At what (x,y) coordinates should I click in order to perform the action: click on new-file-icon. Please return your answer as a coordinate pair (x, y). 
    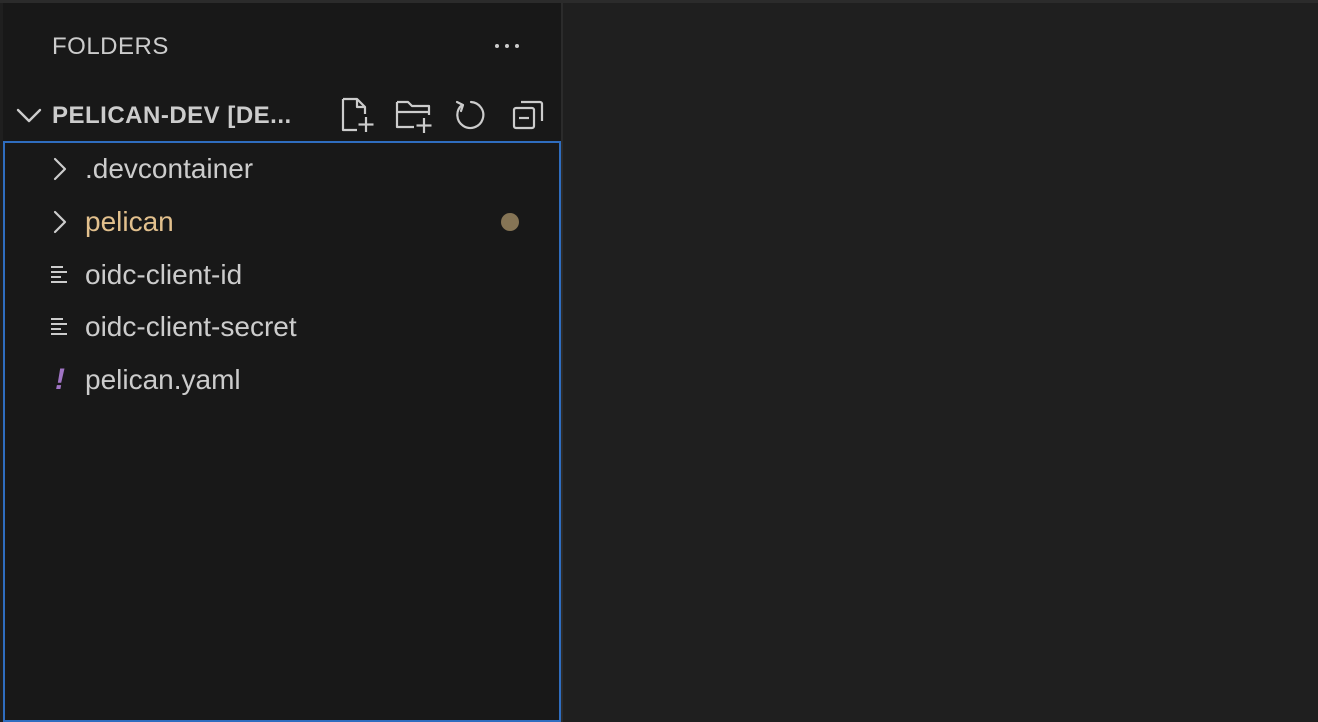
    Looking at the image, I should click on (357, 114).